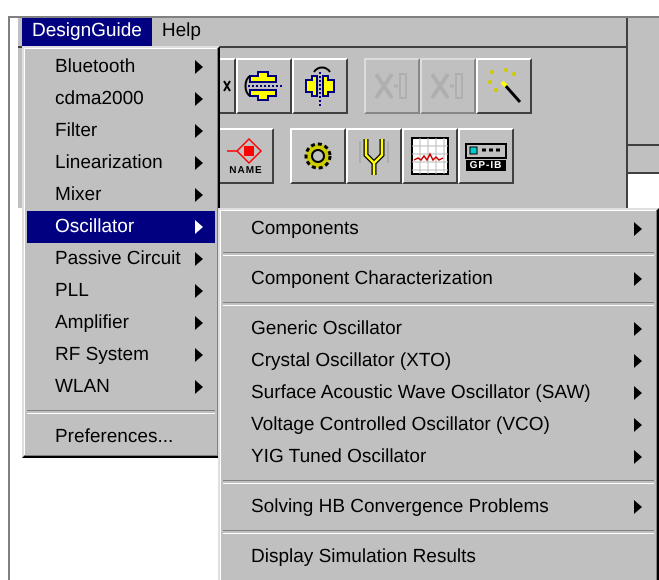 The height and width of the screenshot is (580, 659). What do you see at coordinates (87, 32) in the screenshot?
I see `menu-bar-item: DesignGuide` at bounding box center [87, 32].